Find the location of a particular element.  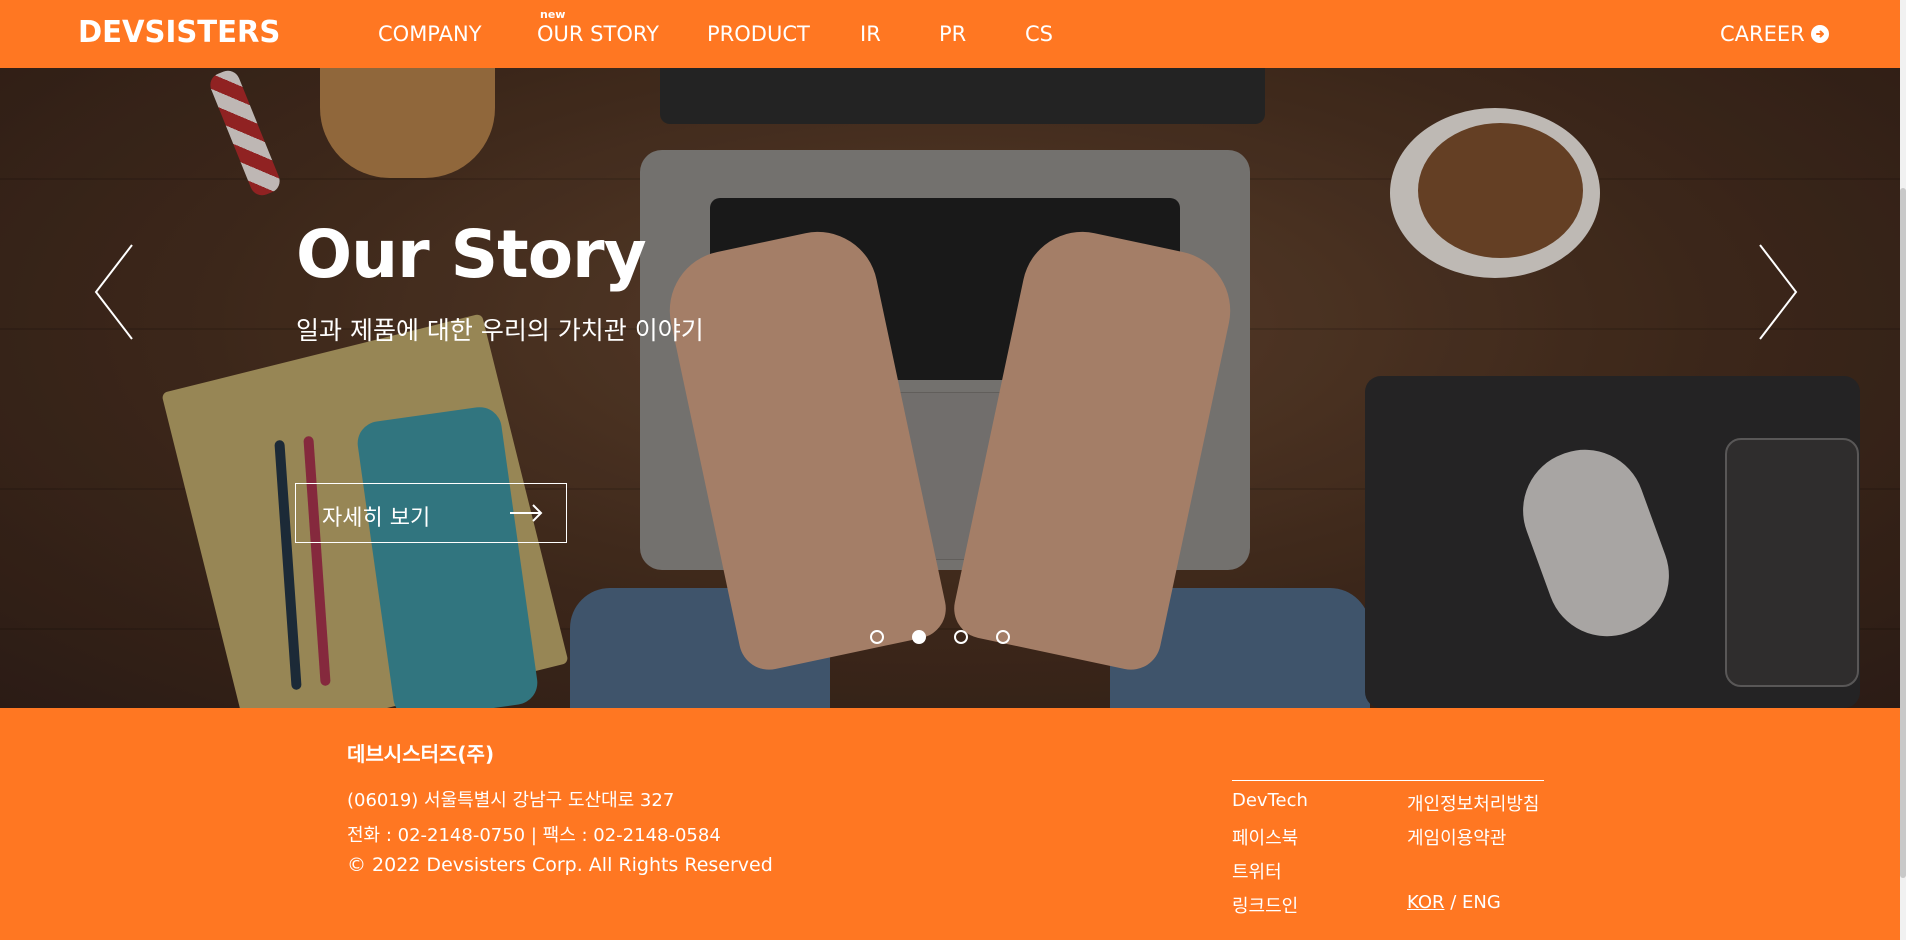

footer-link-facebook: 페이스북 is located at coordinates (1265, 837).